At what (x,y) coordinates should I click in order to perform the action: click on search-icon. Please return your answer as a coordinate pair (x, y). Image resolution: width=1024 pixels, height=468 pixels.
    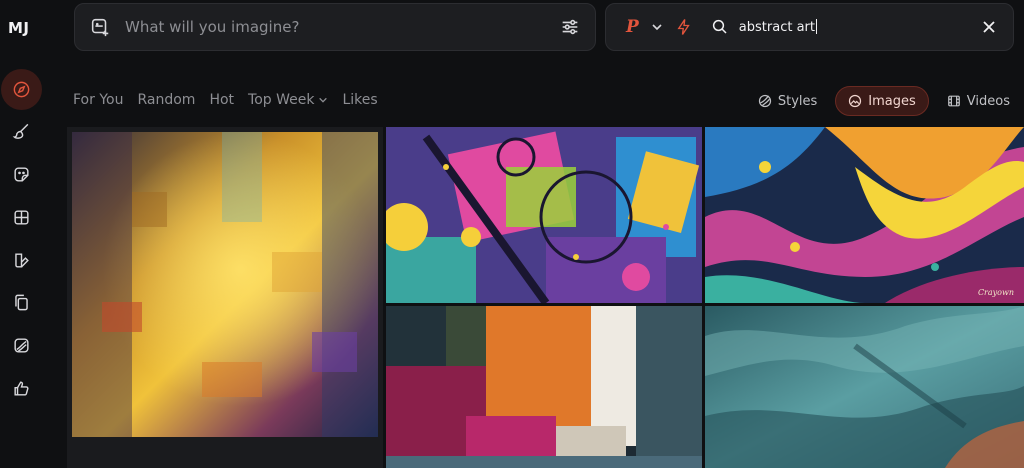
    Looking at the image, I should click on (719, 26).